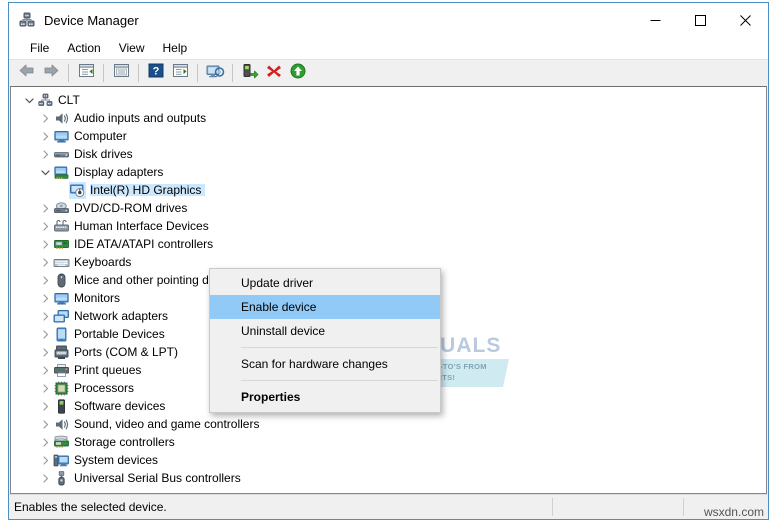  I want to click on tree-item-clt: CLT, so click(388, 100).